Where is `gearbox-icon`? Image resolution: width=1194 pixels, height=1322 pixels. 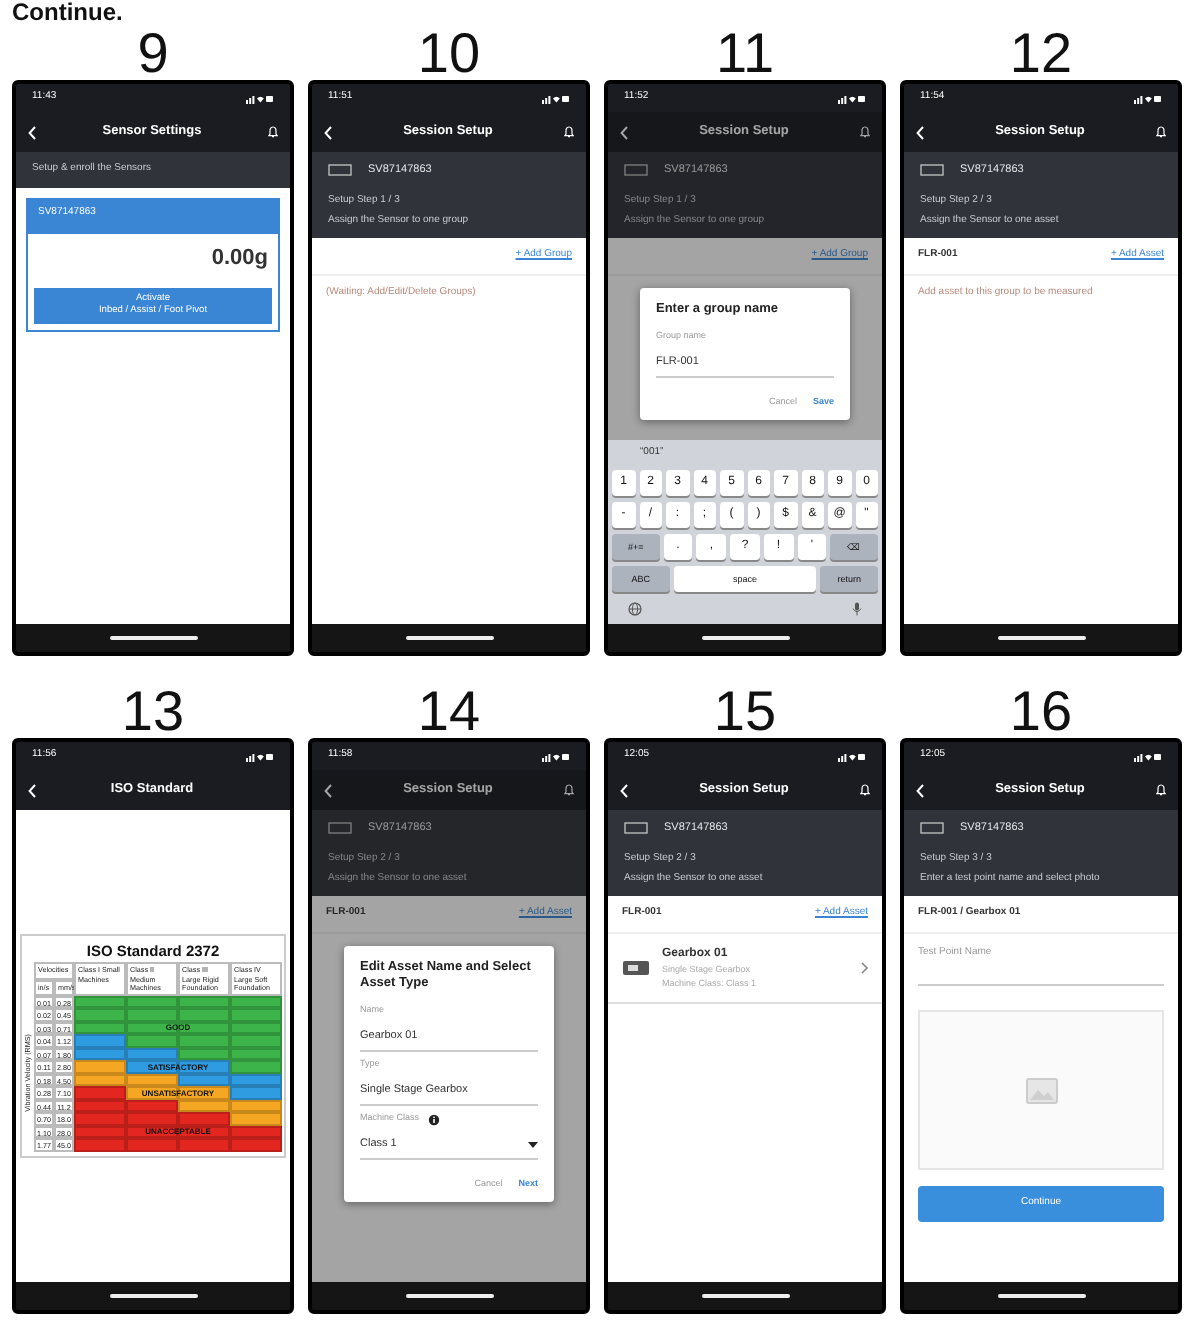
gearbox-icon is located at coordinates (636, 968).